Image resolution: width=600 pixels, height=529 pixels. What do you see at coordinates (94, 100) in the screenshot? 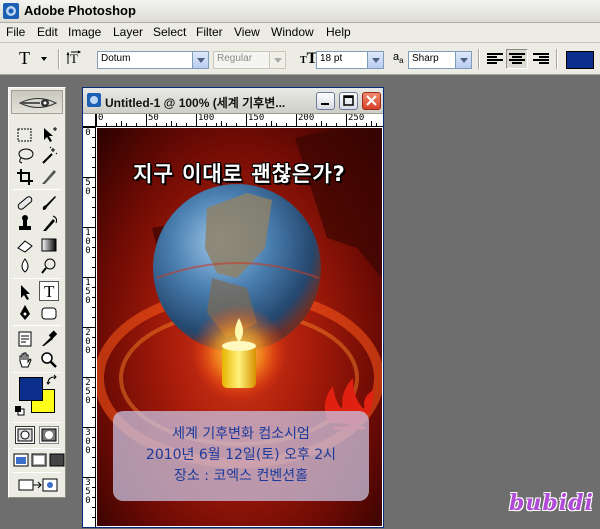
I see `document-icon` at bounding box center [94, 100].